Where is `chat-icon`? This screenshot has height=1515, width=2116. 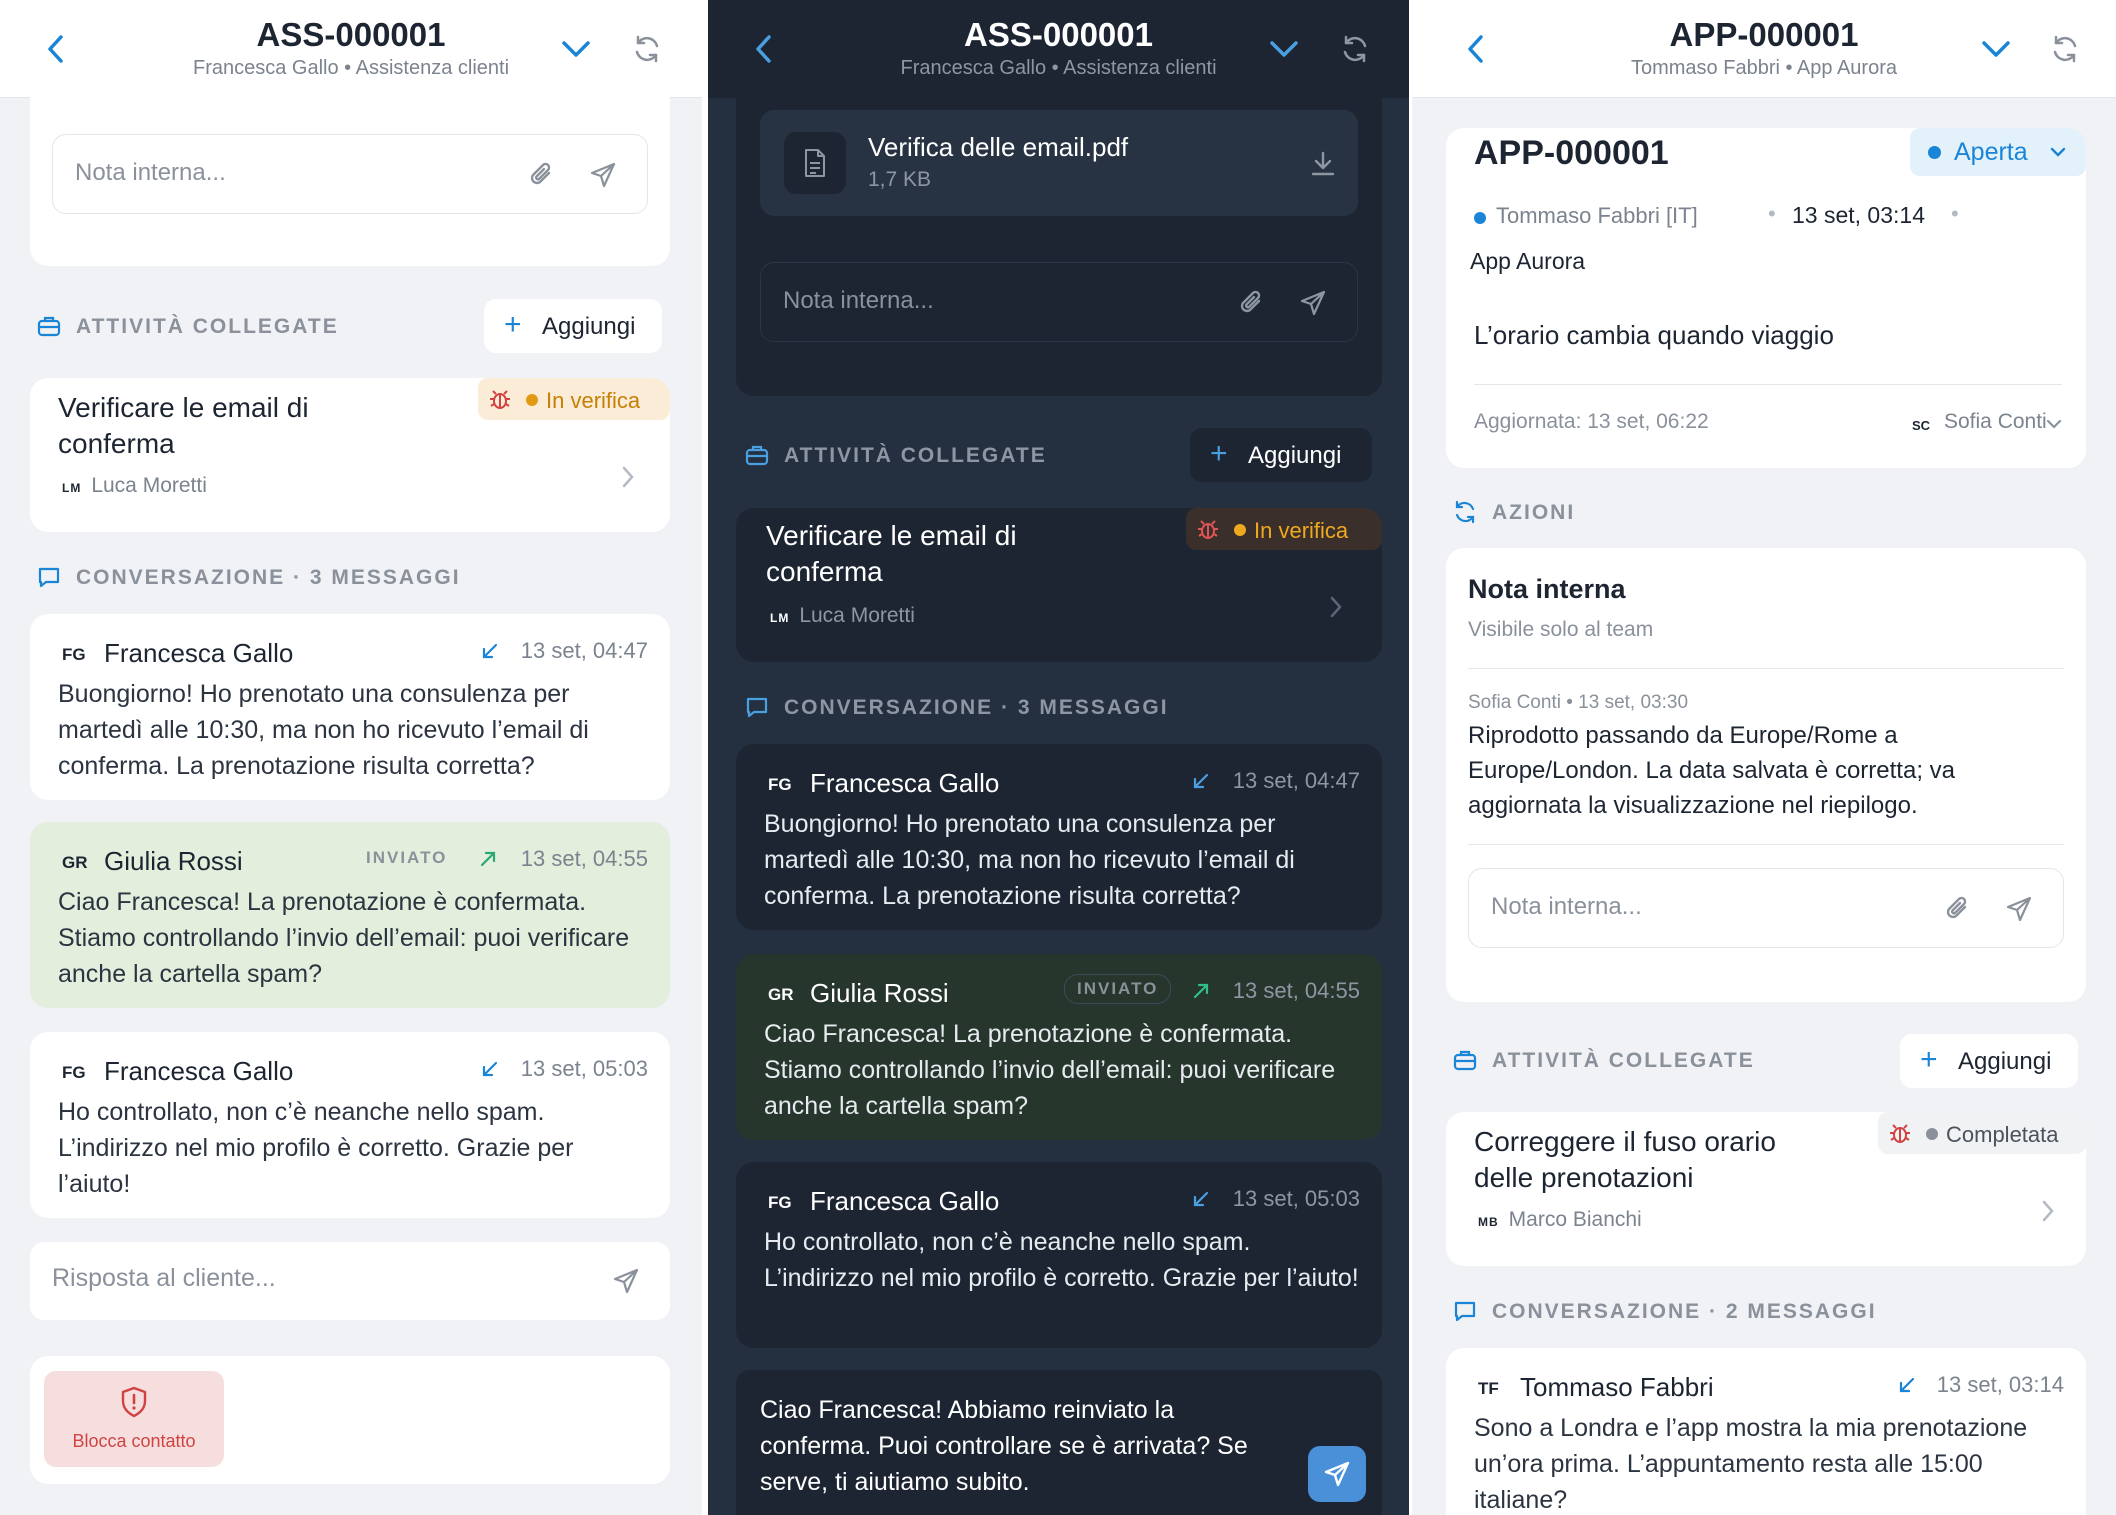
chat-icon is located at coordinates (49, 577).